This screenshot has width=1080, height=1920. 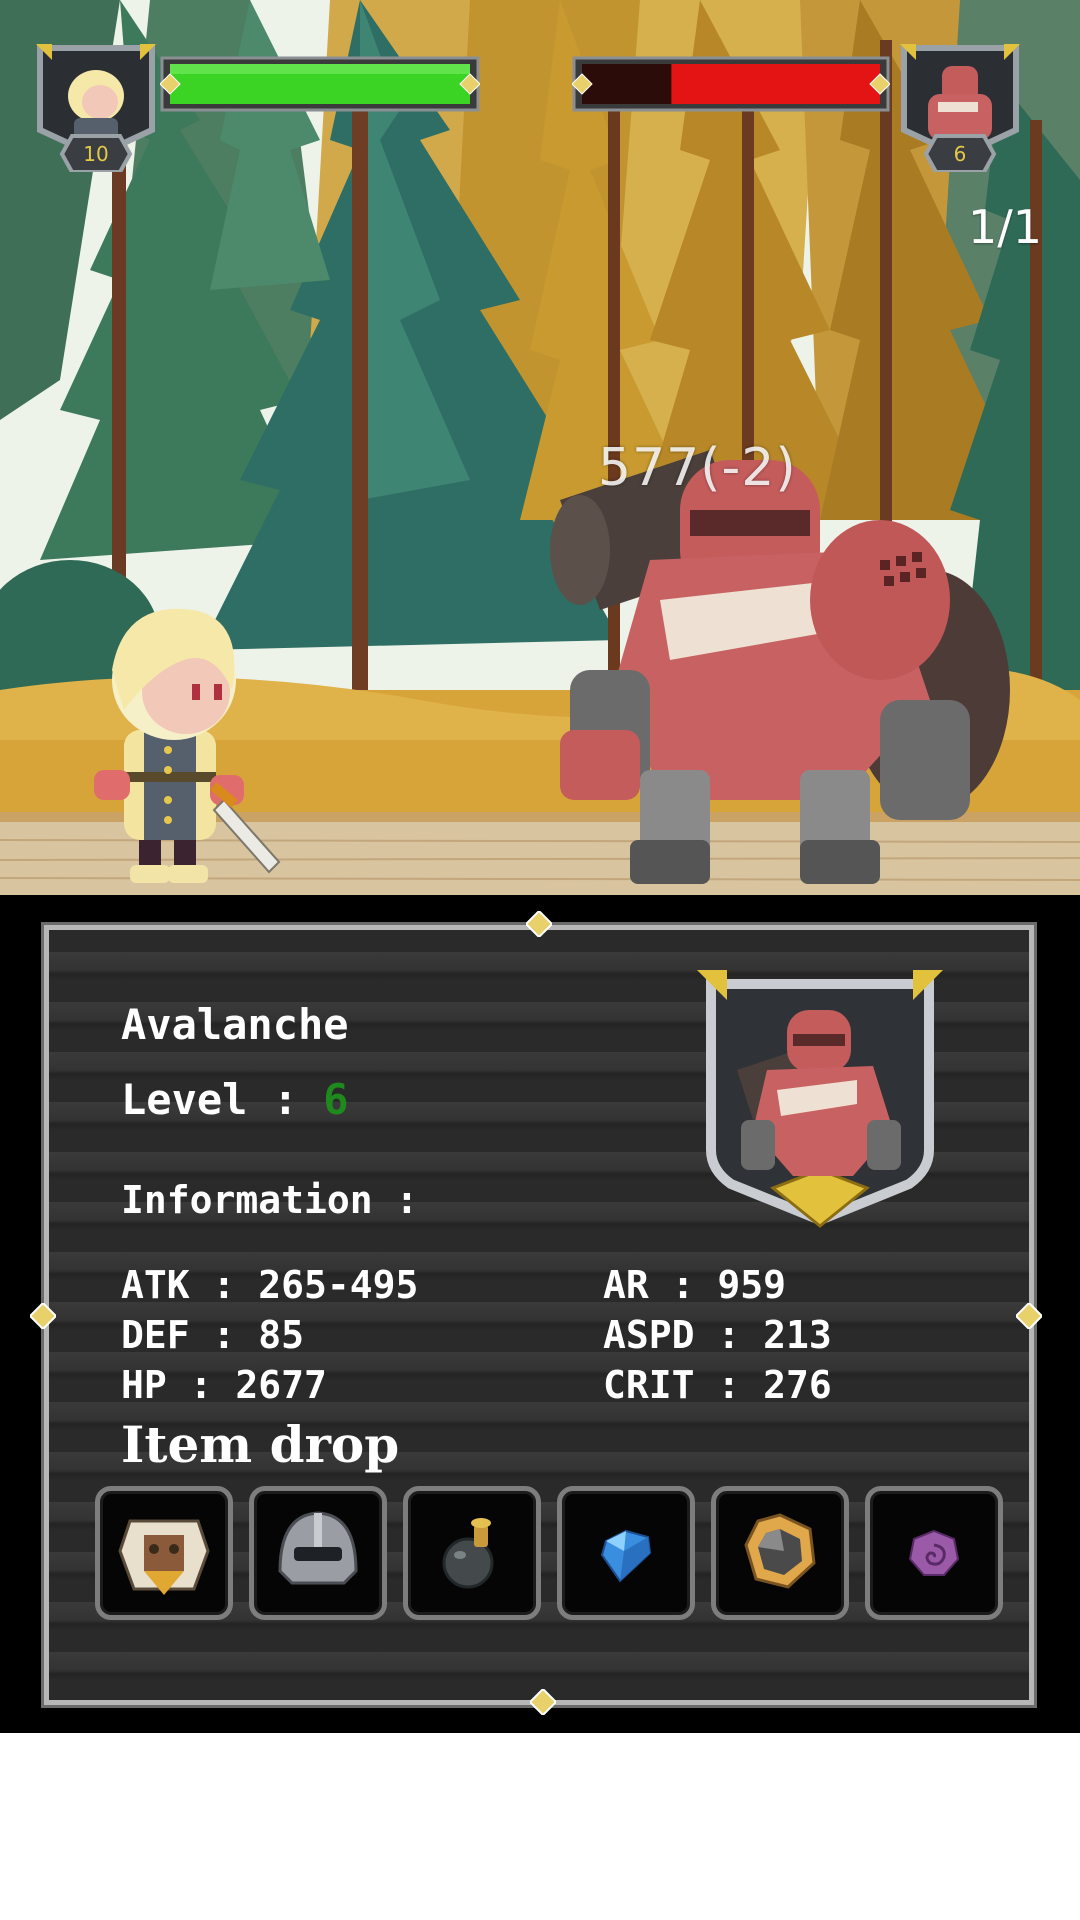 What do you see at coordinates (96, 109) in the screenshot?
I see `player-portrait: 10` at bounding box center [96, 109].